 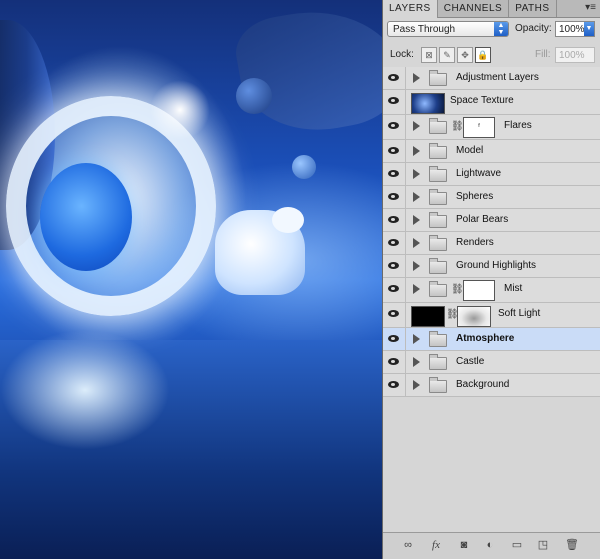 I want to click on opacity-label: Opacity:, so click(x=533, y=28).